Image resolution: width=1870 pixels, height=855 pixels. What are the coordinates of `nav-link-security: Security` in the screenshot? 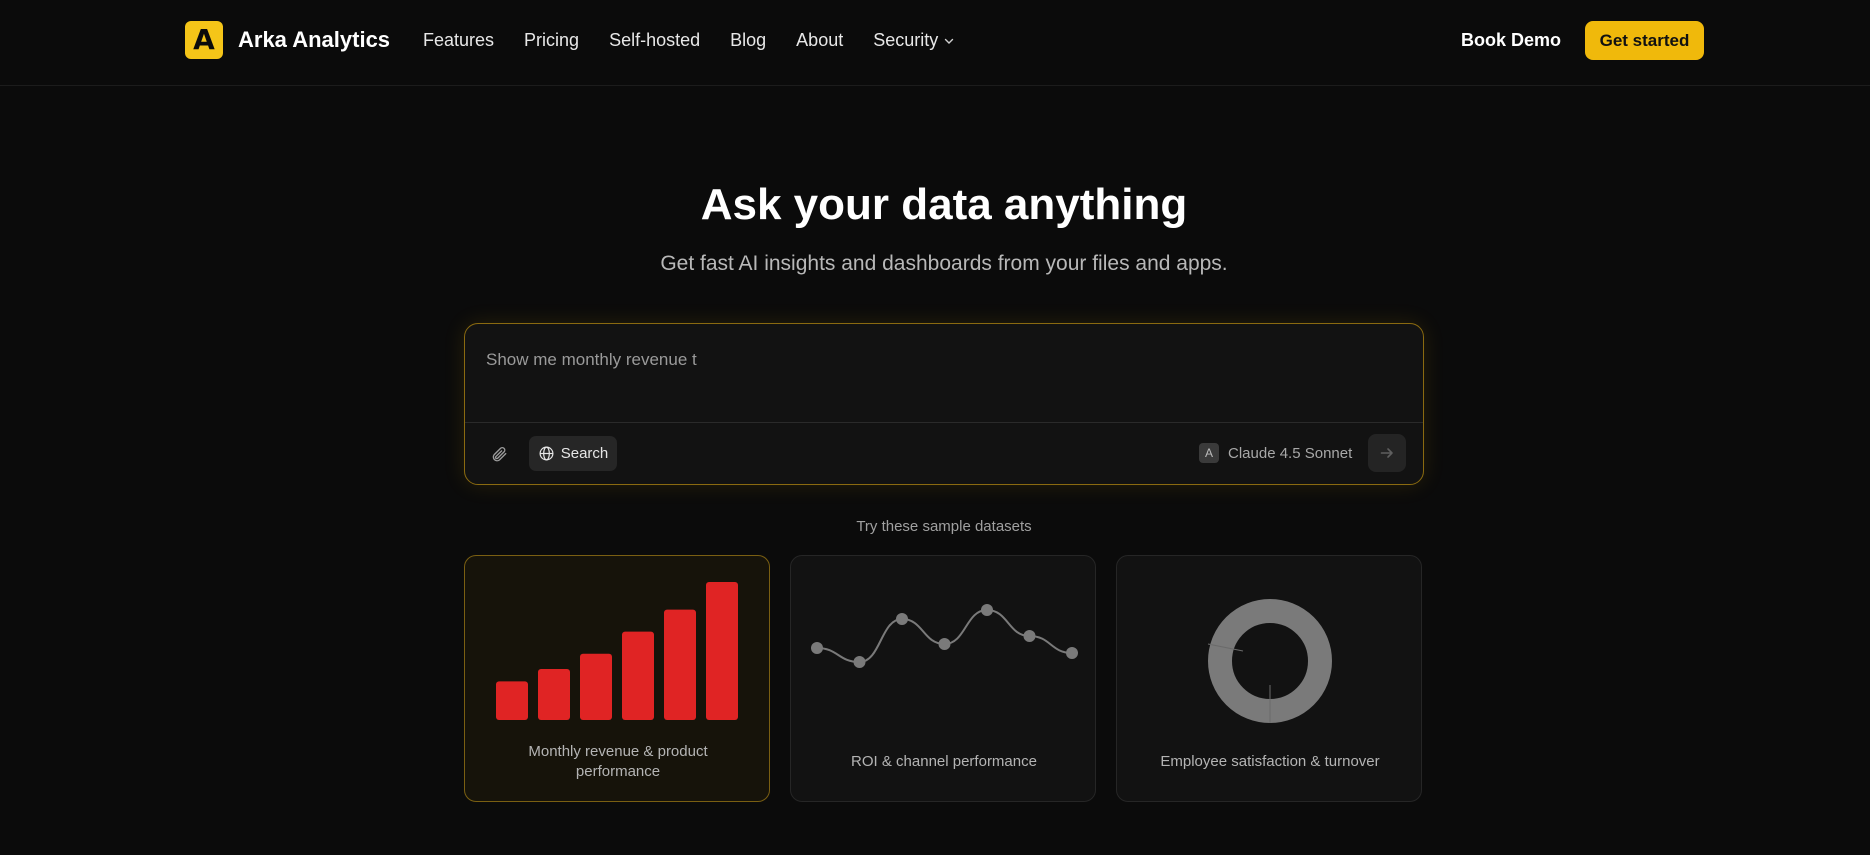 It's located at (913, 40).